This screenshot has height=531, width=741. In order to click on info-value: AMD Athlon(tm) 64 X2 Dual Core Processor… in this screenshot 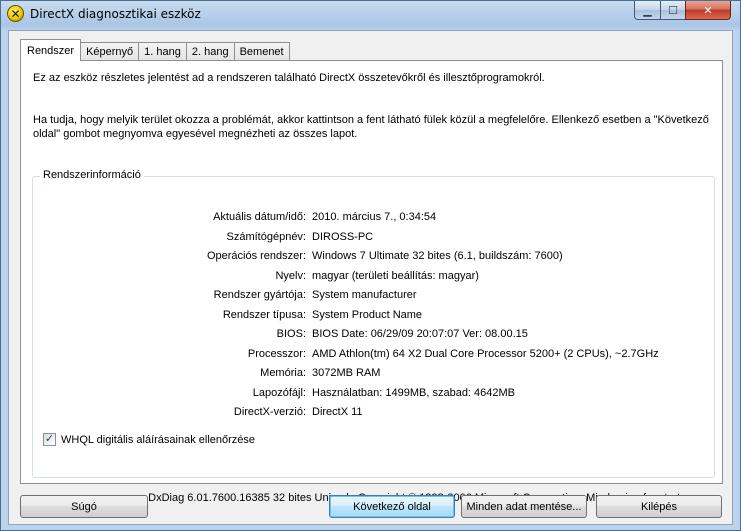, I will do `click(485, 354)`.